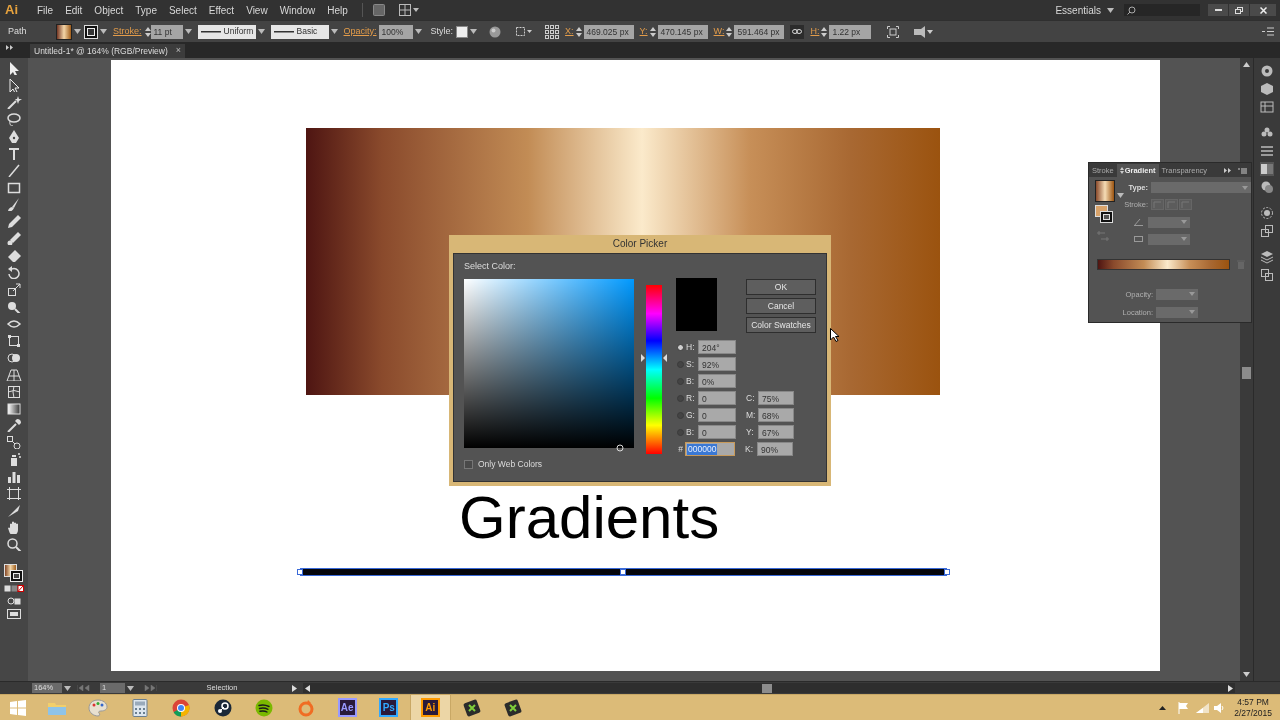  I want to click on hue-slider-thumb, so click(654, 357).